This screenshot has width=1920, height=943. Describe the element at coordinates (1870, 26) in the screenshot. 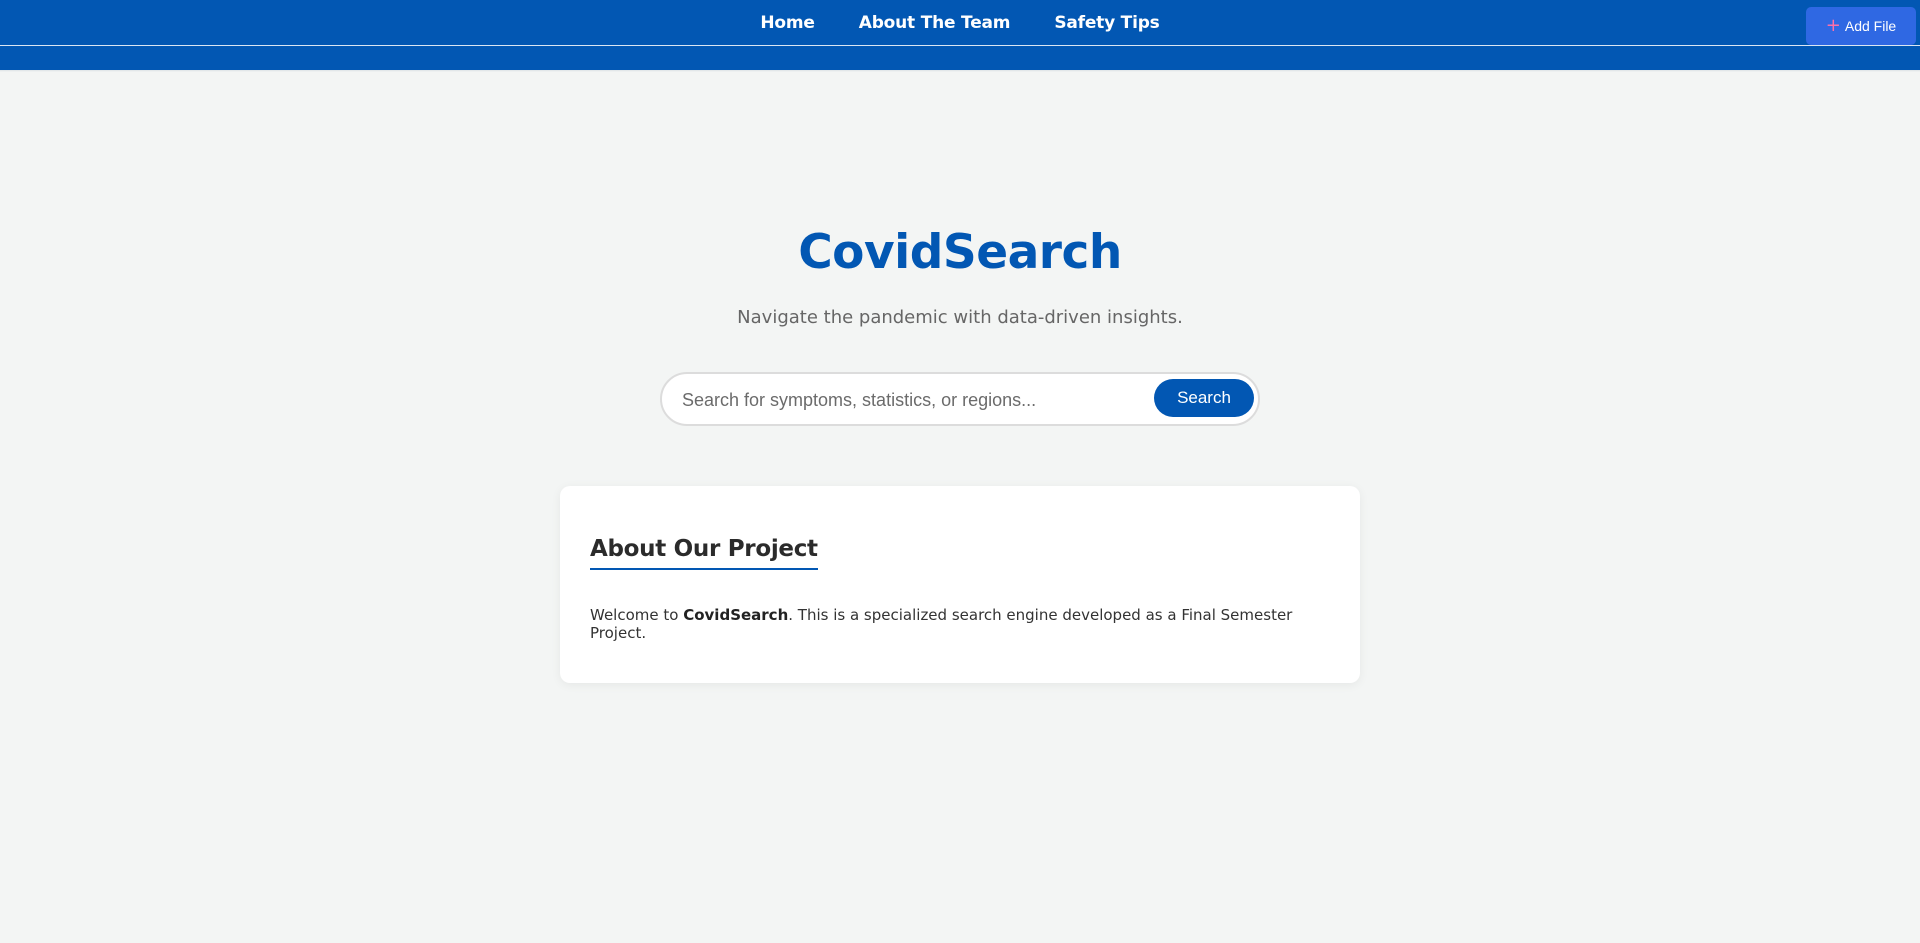

I see `add-file-label: Add File` at that location.